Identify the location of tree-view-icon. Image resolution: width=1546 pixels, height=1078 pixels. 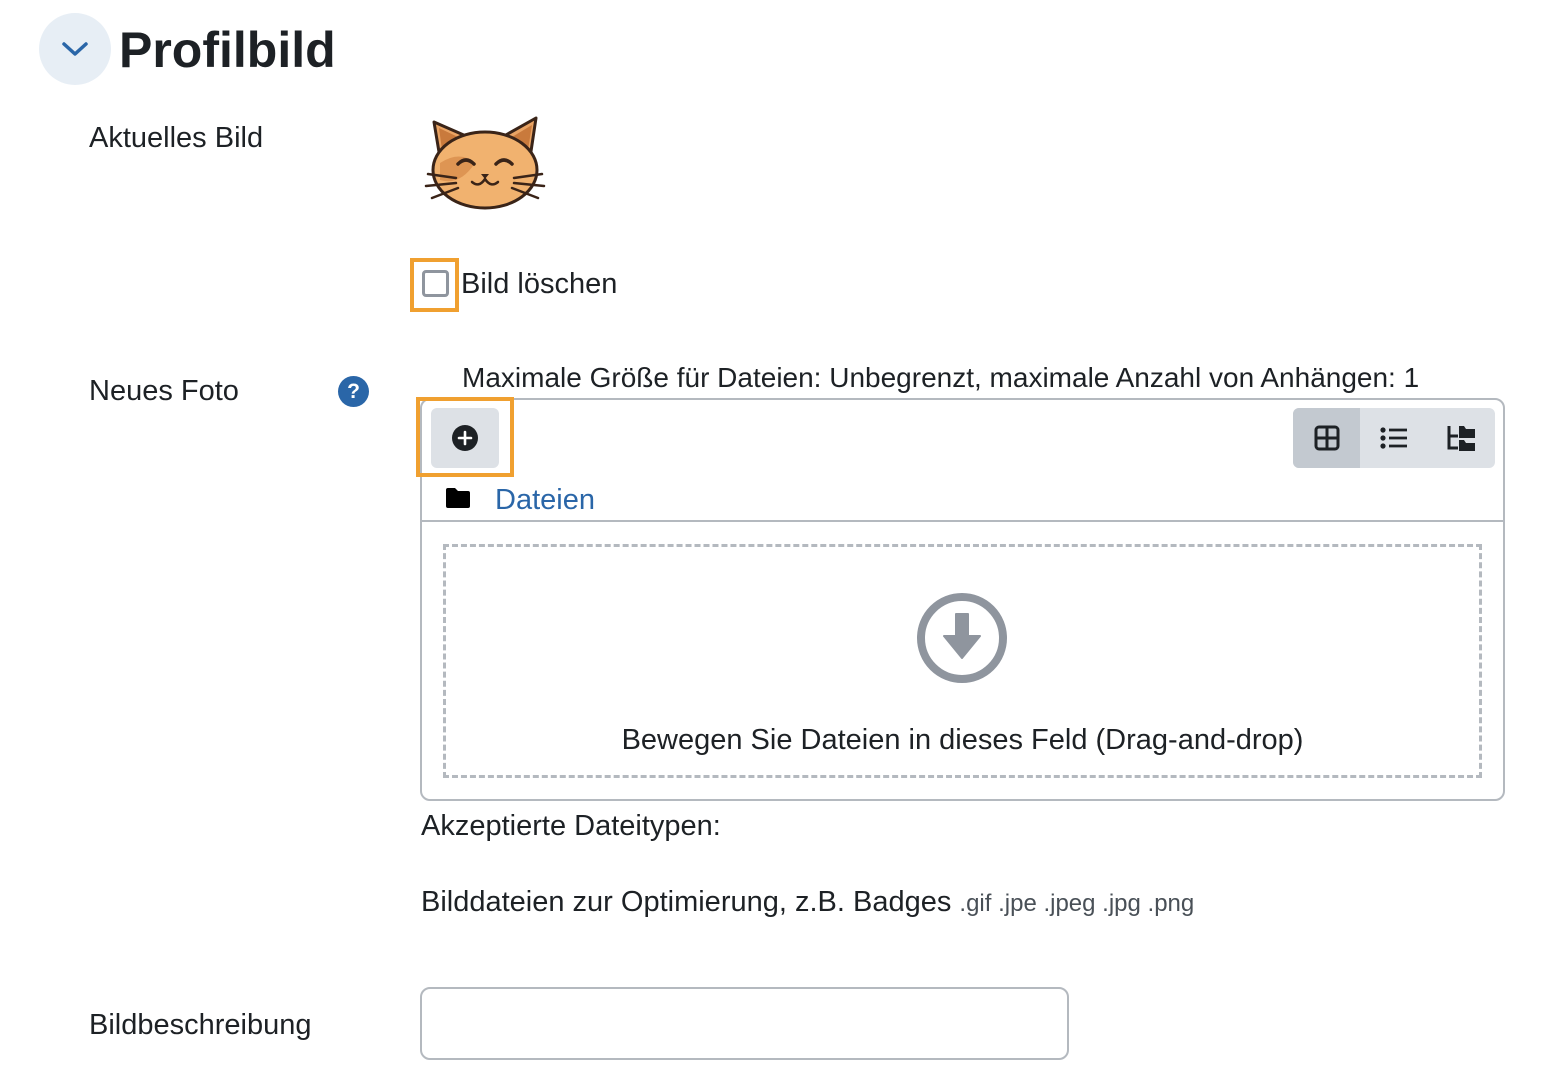
(1461, 438).